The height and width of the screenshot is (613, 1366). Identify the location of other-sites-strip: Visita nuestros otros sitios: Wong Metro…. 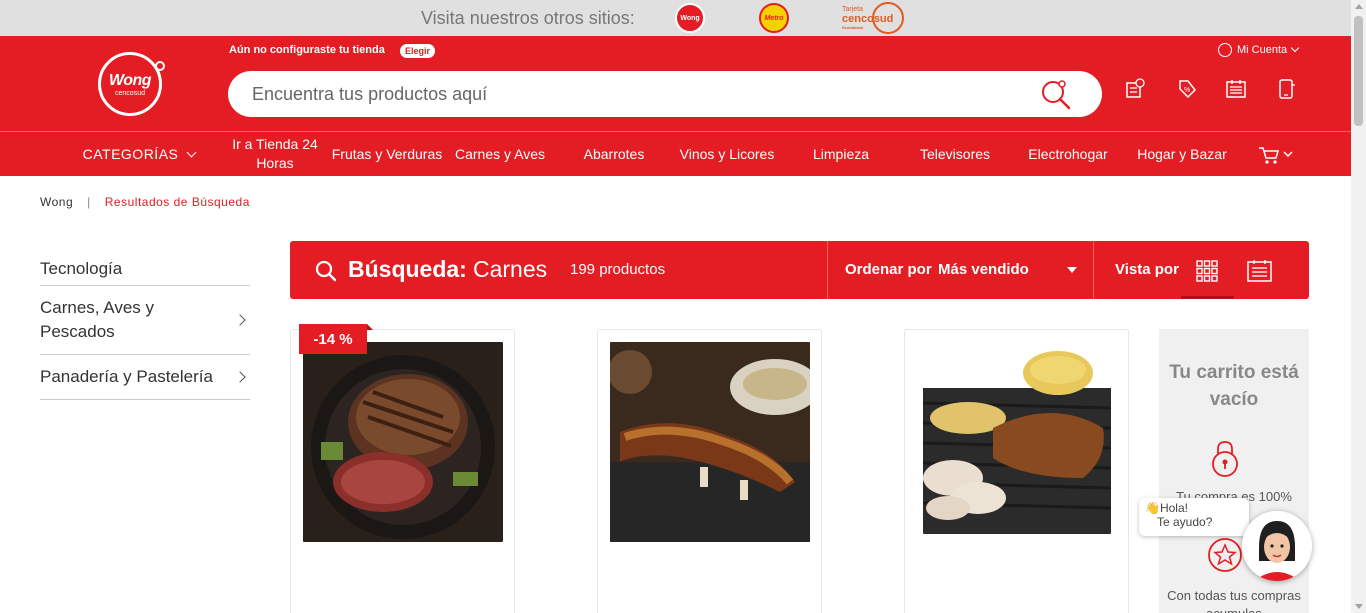
(675, 18).